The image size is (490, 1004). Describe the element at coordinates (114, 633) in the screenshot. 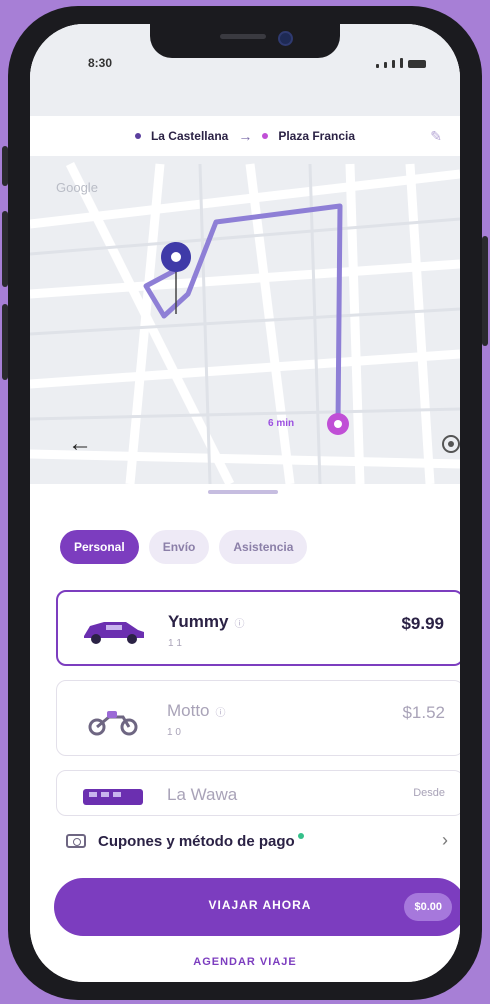

I see `car-icon` at that location.